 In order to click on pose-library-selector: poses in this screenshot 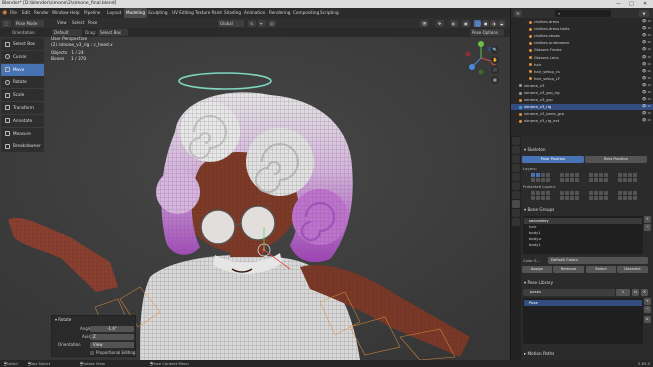, I will do `click(569, 292)`.